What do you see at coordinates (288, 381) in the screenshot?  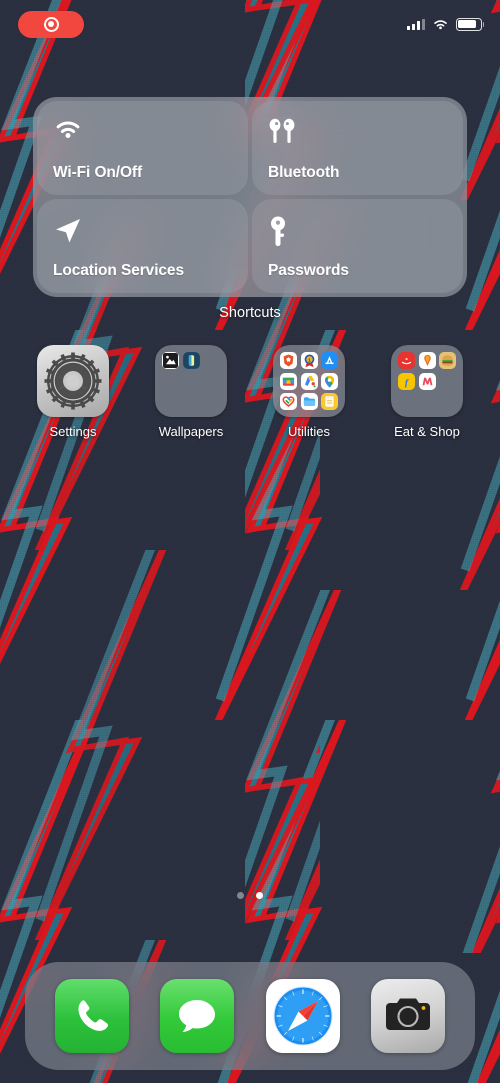 I see `mini-icon-google-photos` at bounding box center [288, 381].